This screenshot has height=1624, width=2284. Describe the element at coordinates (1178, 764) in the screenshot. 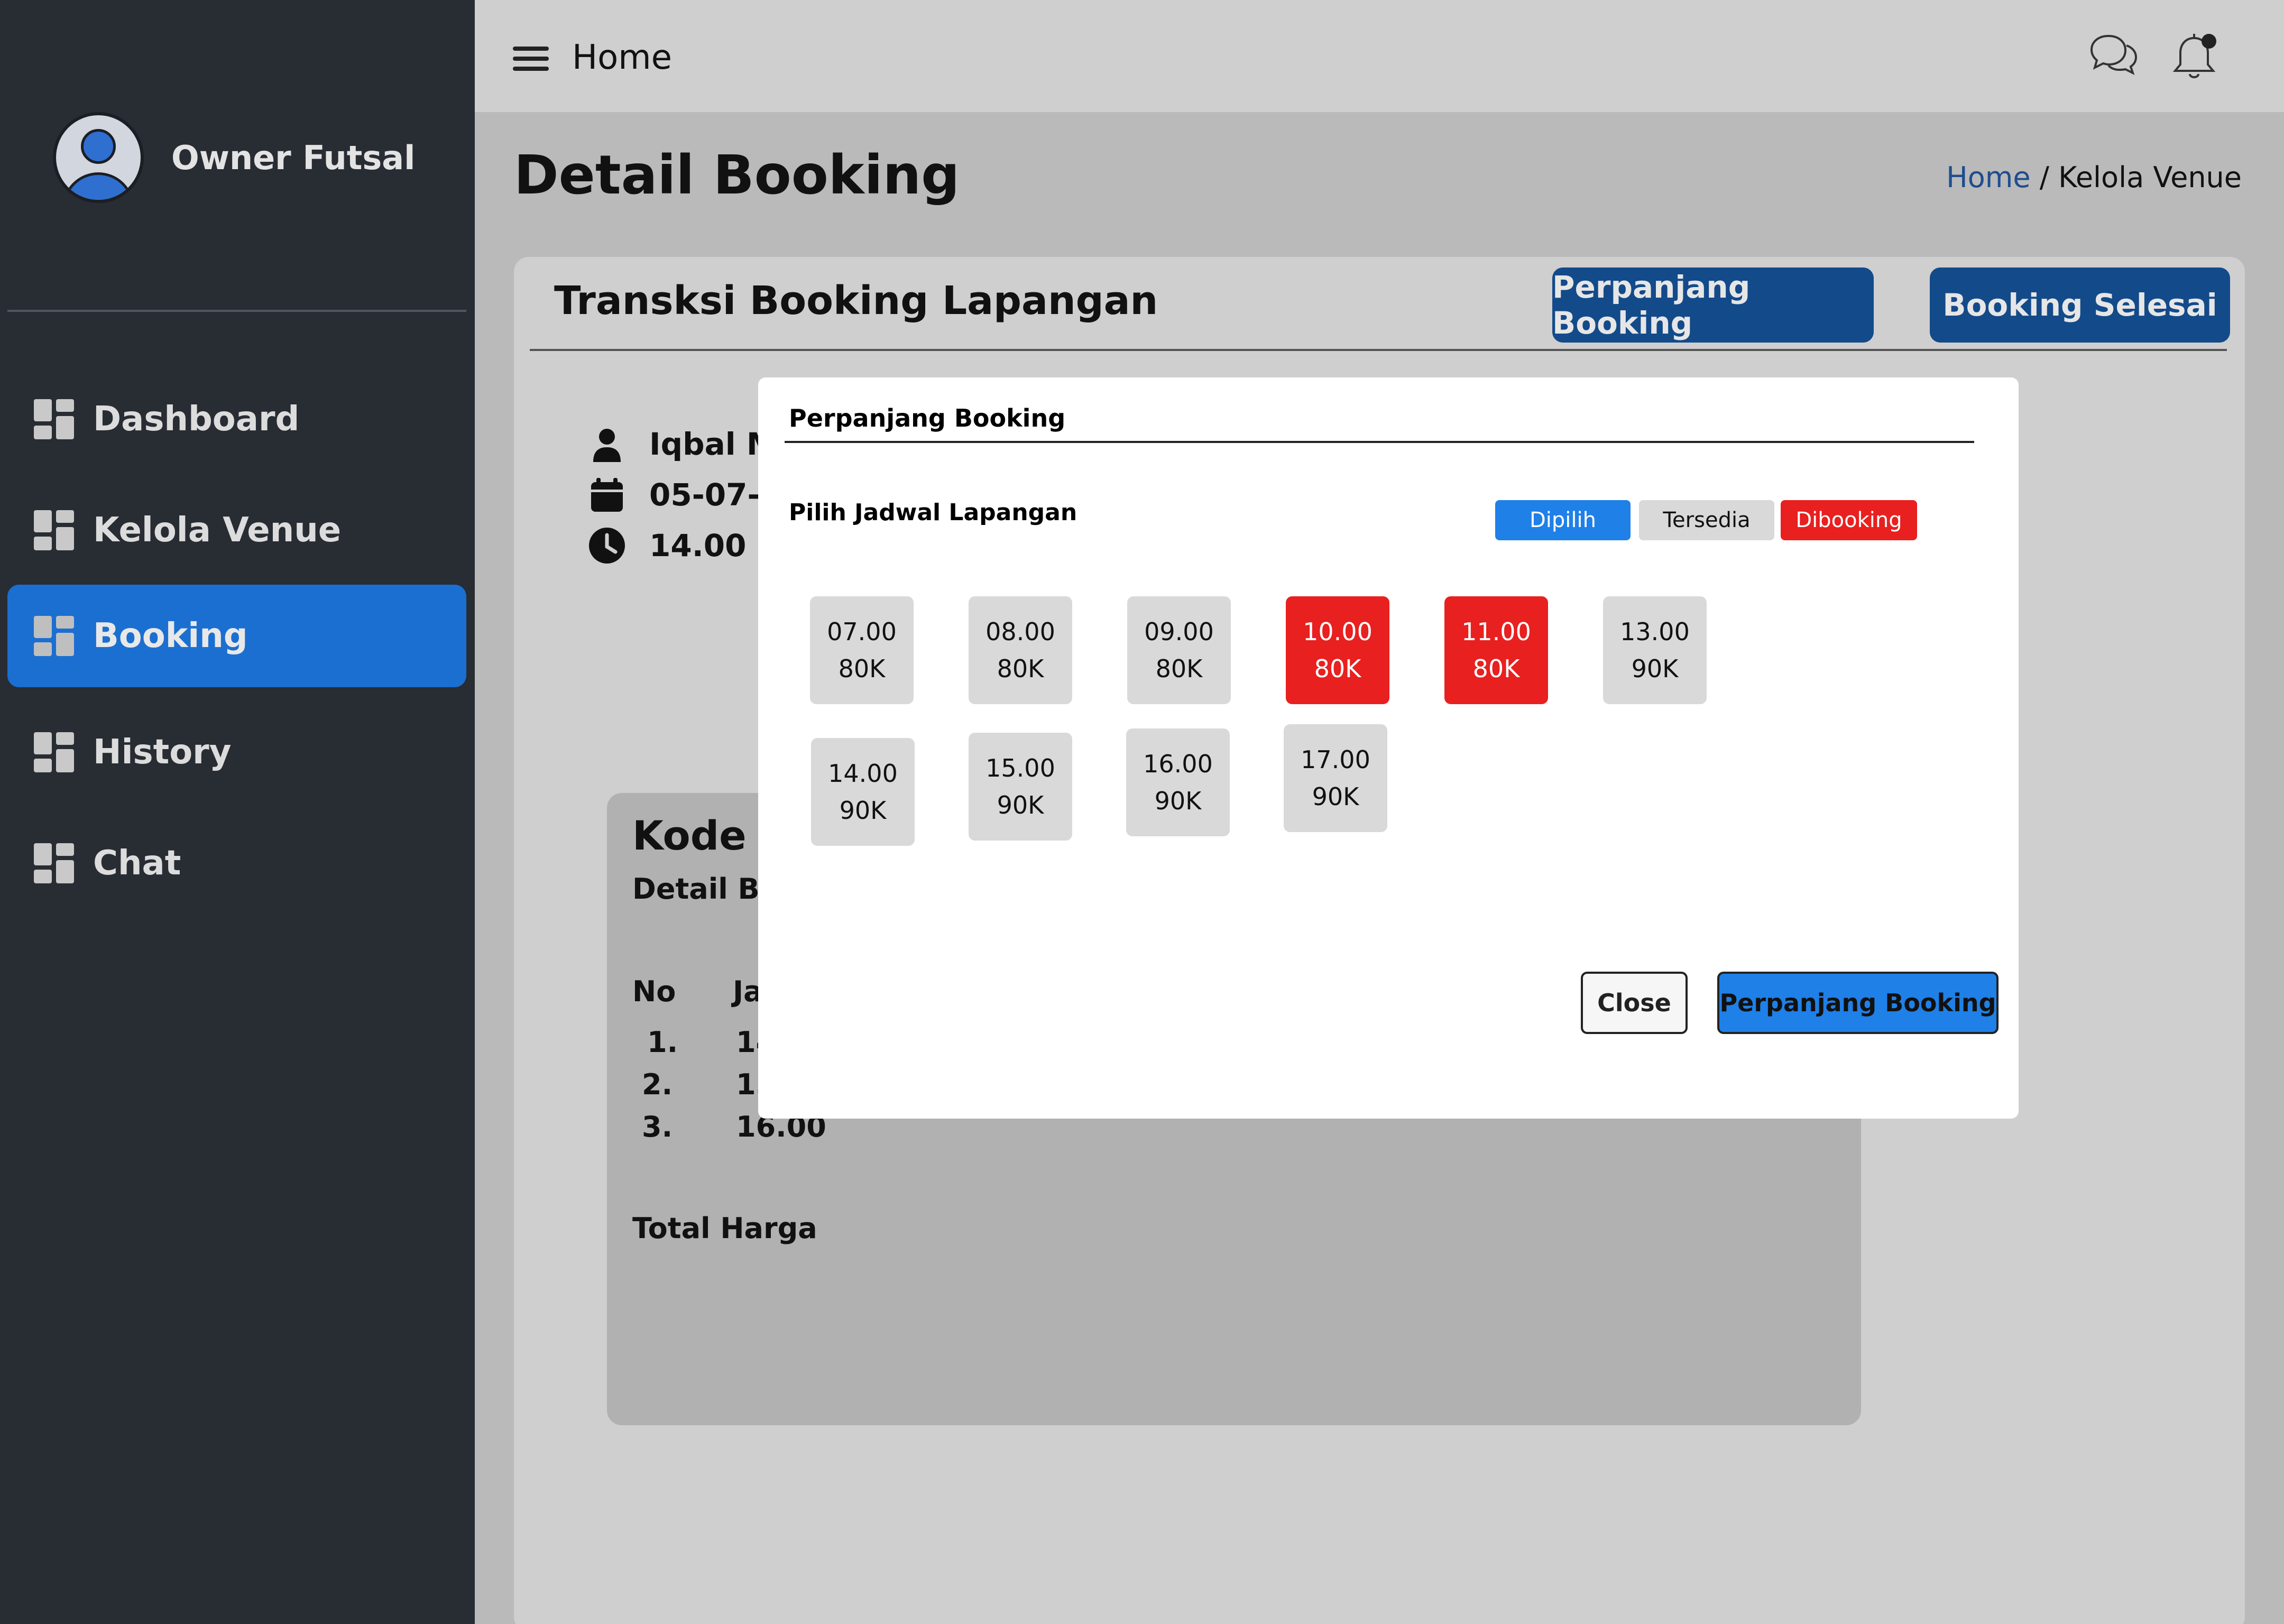

I see `slot-time: 16.00` at that location.